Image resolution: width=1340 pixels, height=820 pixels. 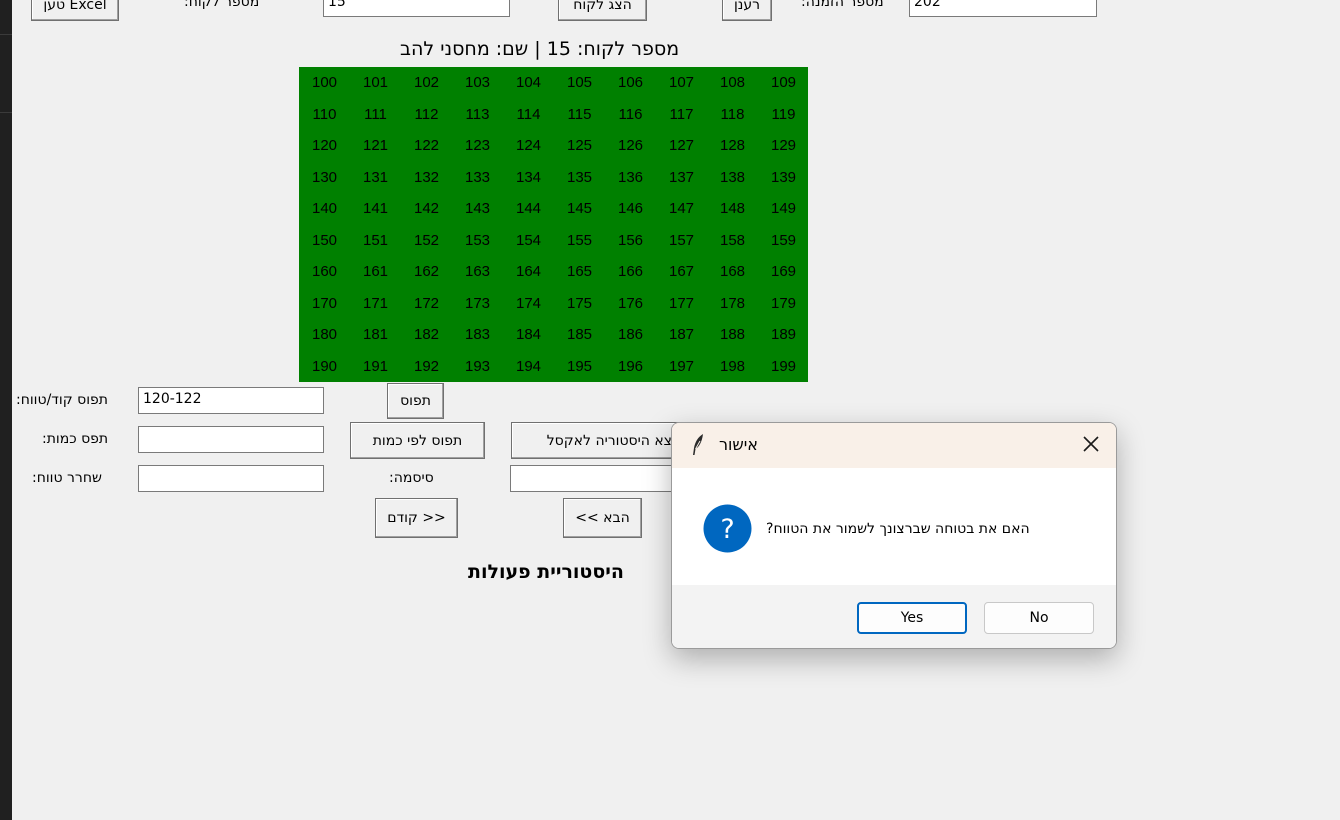 What do you see at coordinates (783, 304) in the screenshot?
I see `grid-cell: 179` at bounding box center [783, 304].